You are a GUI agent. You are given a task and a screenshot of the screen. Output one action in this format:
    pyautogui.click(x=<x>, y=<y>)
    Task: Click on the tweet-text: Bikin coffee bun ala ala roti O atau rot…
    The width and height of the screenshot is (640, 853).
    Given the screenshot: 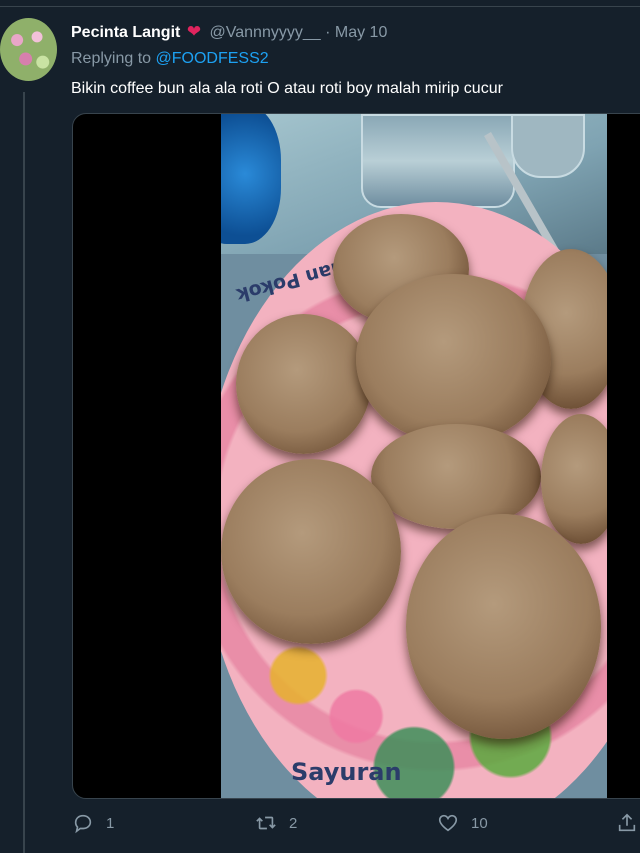 What is the action you would take?
    pyautogui.click(x=287, y=88)
    